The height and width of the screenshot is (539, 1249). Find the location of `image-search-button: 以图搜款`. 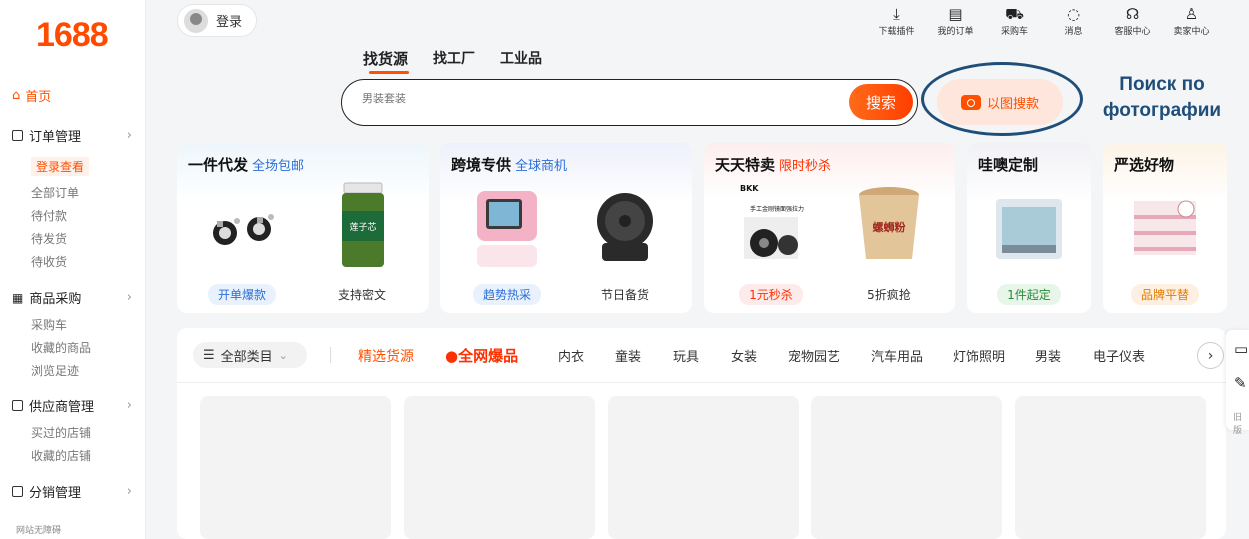

image-search-button: 以图搜款 is located at coordinates (1000, 102).